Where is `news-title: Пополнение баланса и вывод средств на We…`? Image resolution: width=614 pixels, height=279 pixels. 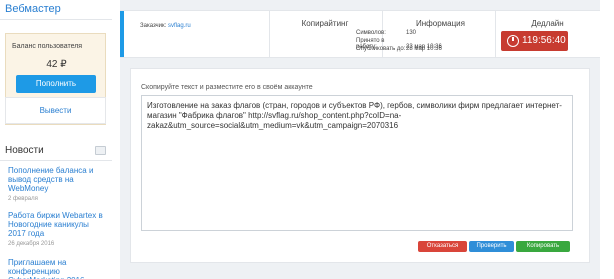
news-title: Пополнение баланса и вывод средств на We… is located at coordinates (58, 179).